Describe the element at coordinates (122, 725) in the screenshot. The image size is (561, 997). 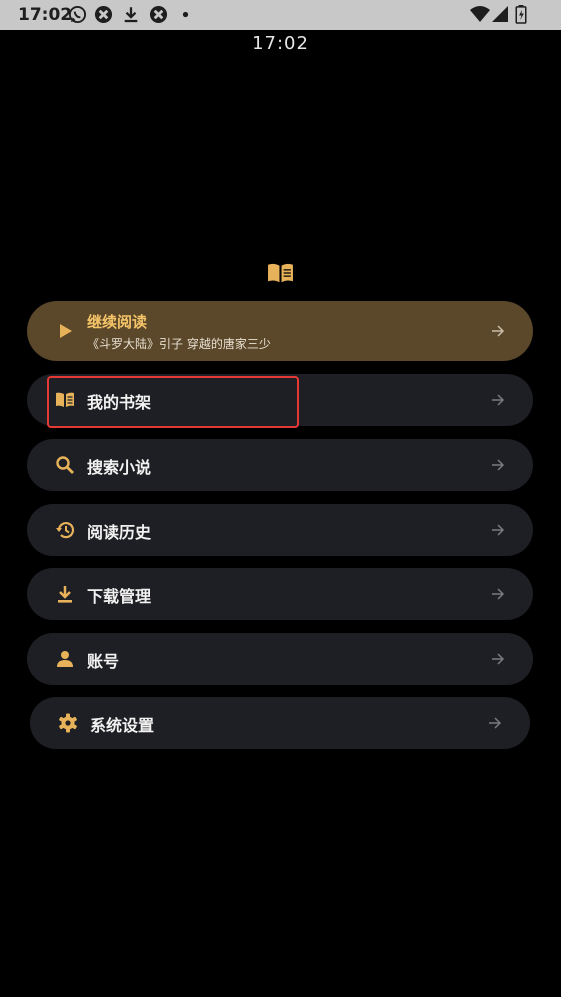
I see `menu-item-label: 系统设置` at that location.